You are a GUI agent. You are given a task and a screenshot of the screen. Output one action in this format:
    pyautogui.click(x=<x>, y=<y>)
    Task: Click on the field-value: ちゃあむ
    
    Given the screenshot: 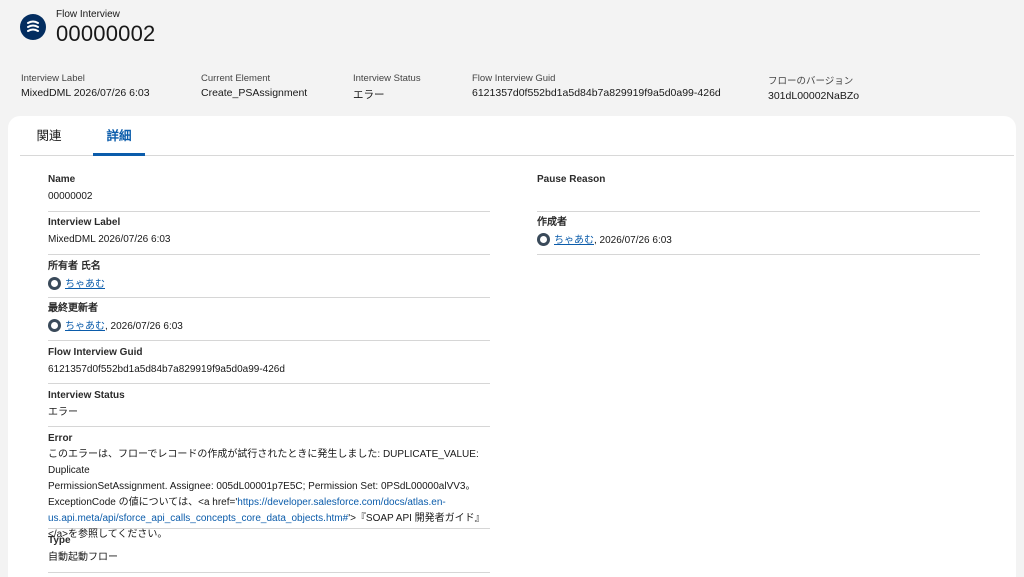 What is the action you would take?
    pyautogui.click(x=269, y=284)
    